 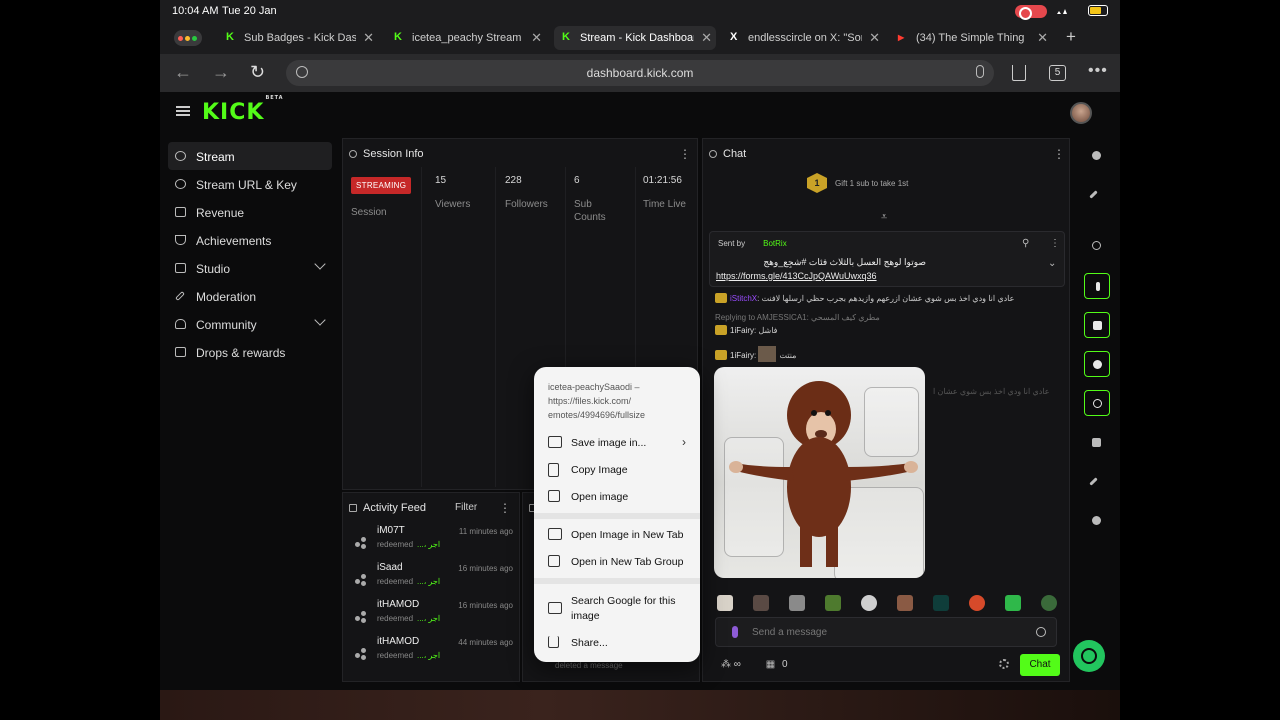 What do you see at coordinates (886, 632) in the screenshot?
I see `chat-input: Send a message` at bounding box center [886, 632].